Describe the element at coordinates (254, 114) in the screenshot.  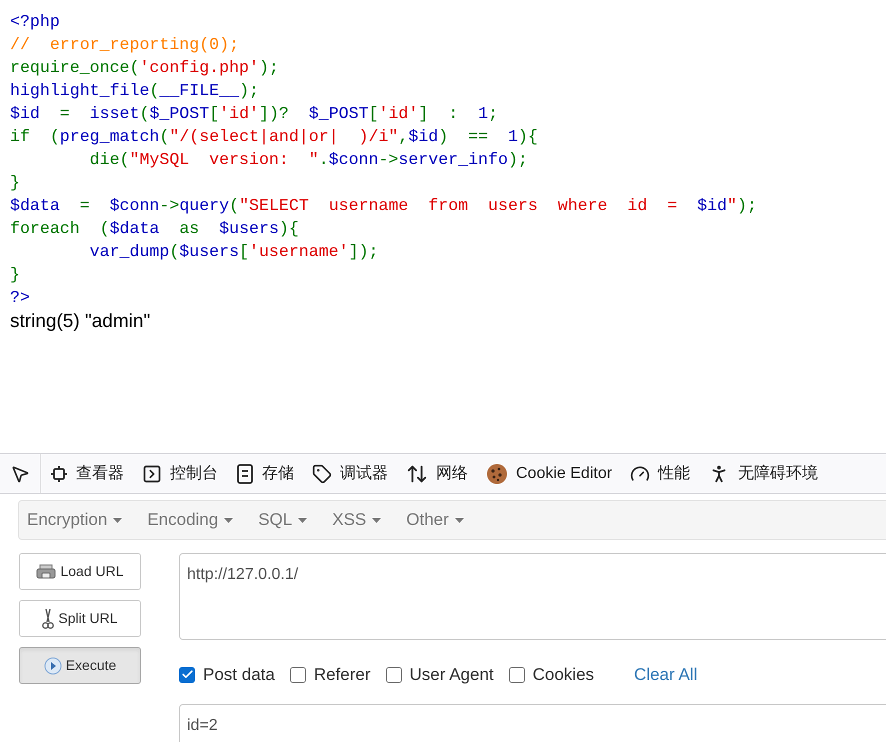
I see `code-line: $id = isset($_POST['id'])? $_POST['id'] : 1;` at that location.